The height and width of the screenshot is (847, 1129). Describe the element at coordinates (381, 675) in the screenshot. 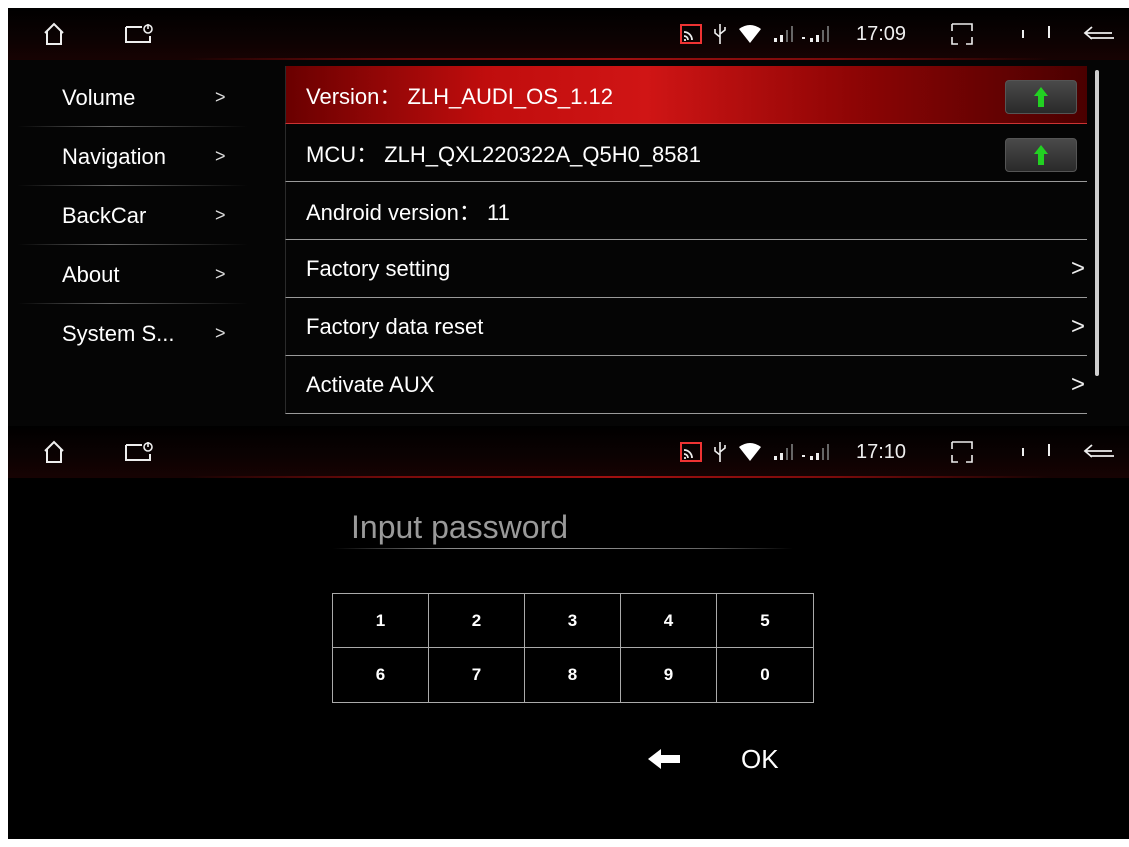

I see `key-6: 6` at that location.